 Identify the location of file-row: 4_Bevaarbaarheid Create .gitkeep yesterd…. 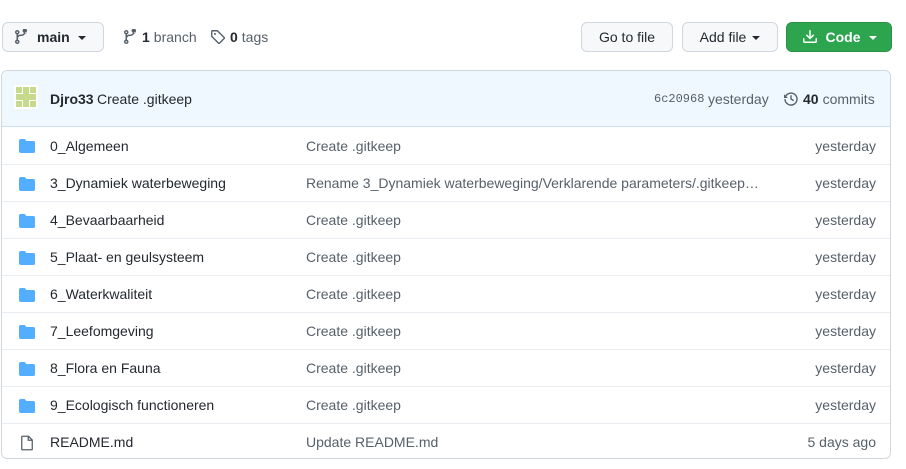
(446, 219).